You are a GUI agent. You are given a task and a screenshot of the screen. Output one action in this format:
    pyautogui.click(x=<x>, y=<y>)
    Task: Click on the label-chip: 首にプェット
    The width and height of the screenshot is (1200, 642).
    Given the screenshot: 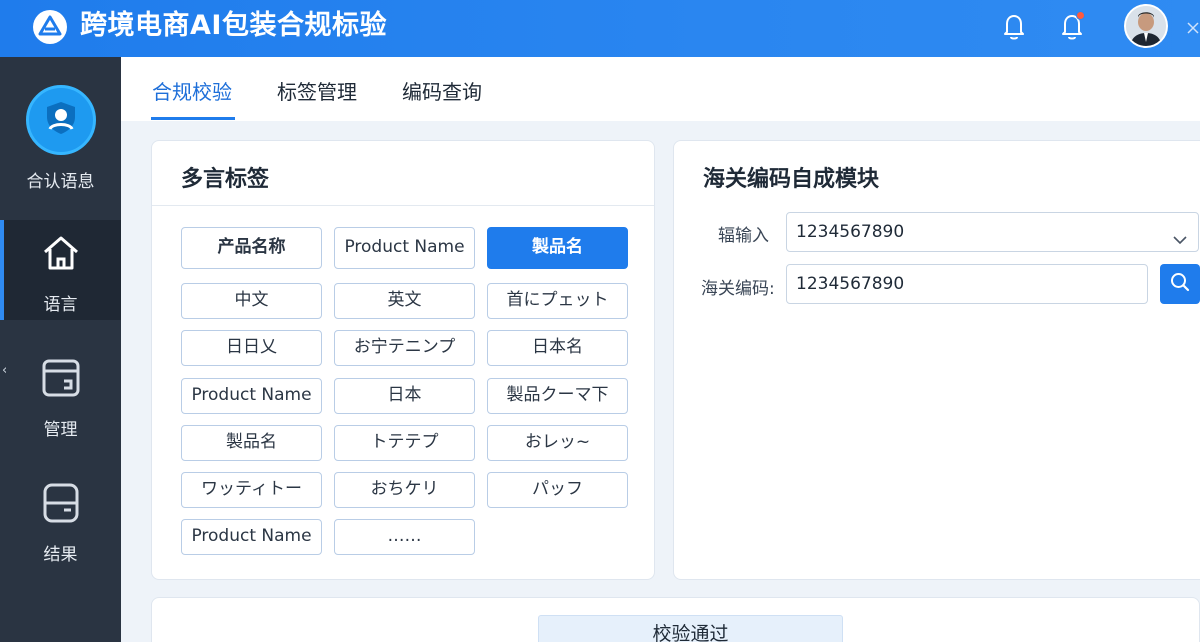 What is the action you would take?
    pyautogui.click(x=557, y=301)
    